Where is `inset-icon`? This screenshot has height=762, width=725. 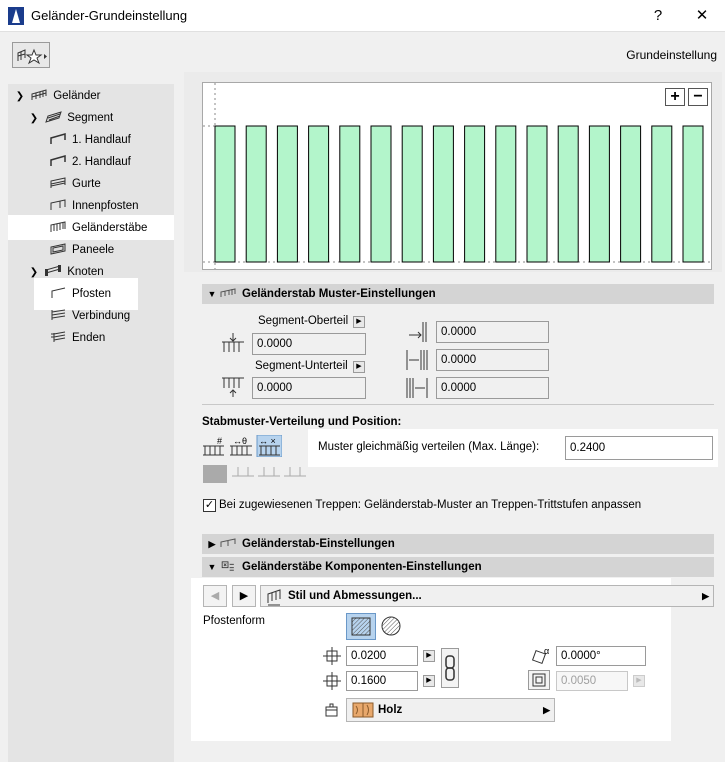
inset-icon is located at coordinates (539, 680).